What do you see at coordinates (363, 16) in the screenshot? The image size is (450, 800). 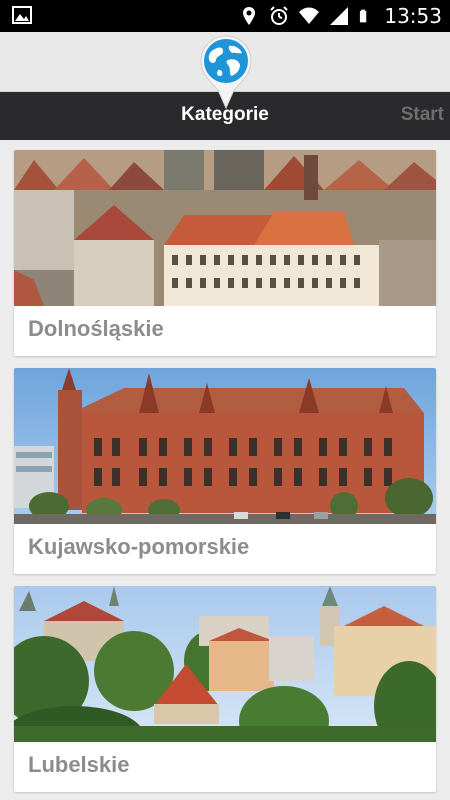 I see `battery-icon` at bounding box center [363, 16].